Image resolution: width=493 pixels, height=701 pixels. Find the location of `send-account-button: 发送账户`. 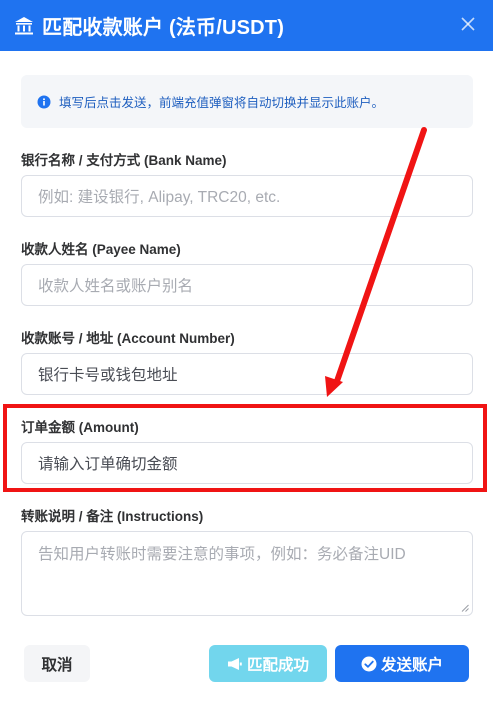

send-account-button: 发送账户 is located at coordinates (402, 663).